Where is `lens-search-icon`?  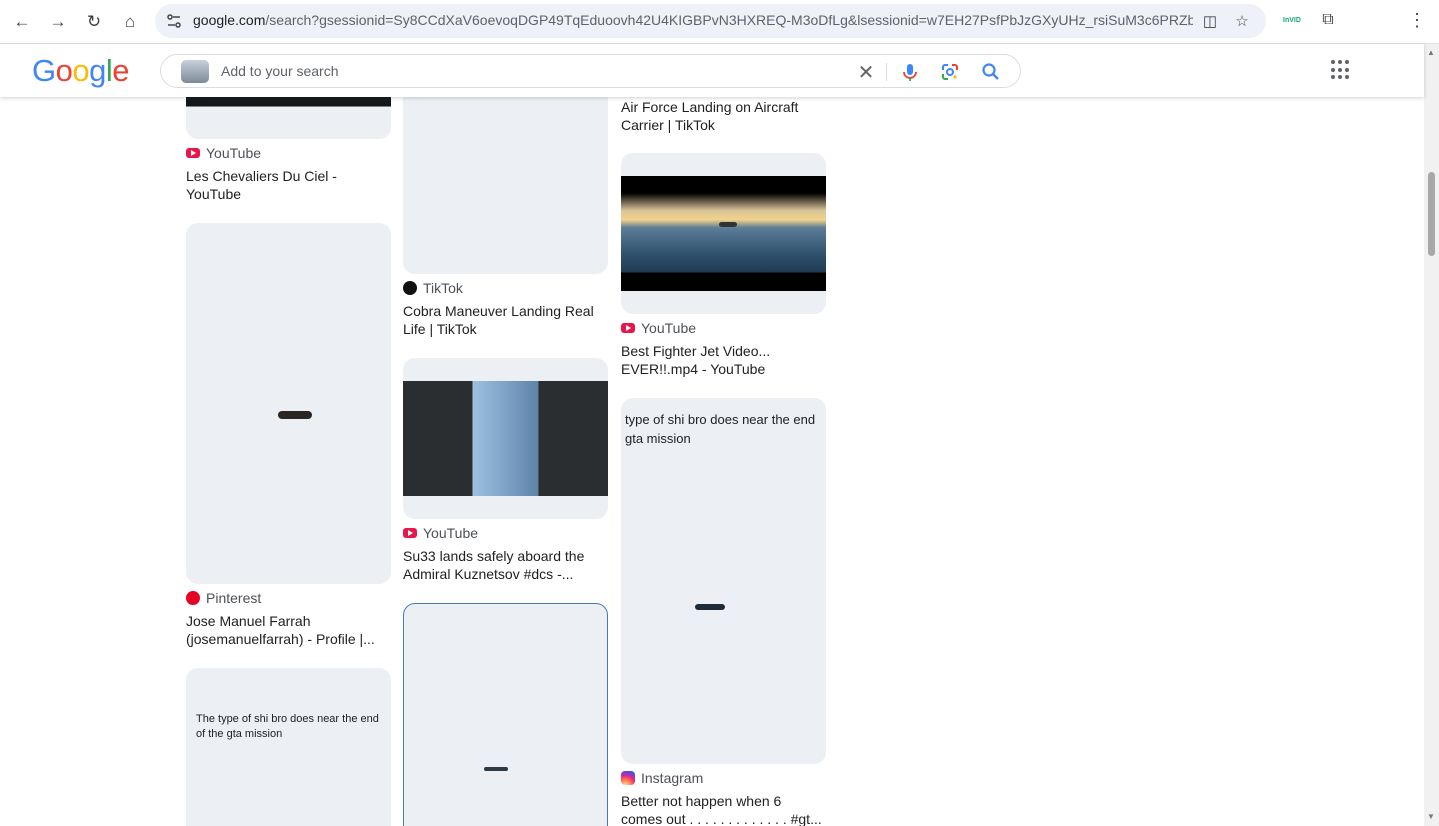 lens-search-icon is located at coordinates (950, 72).